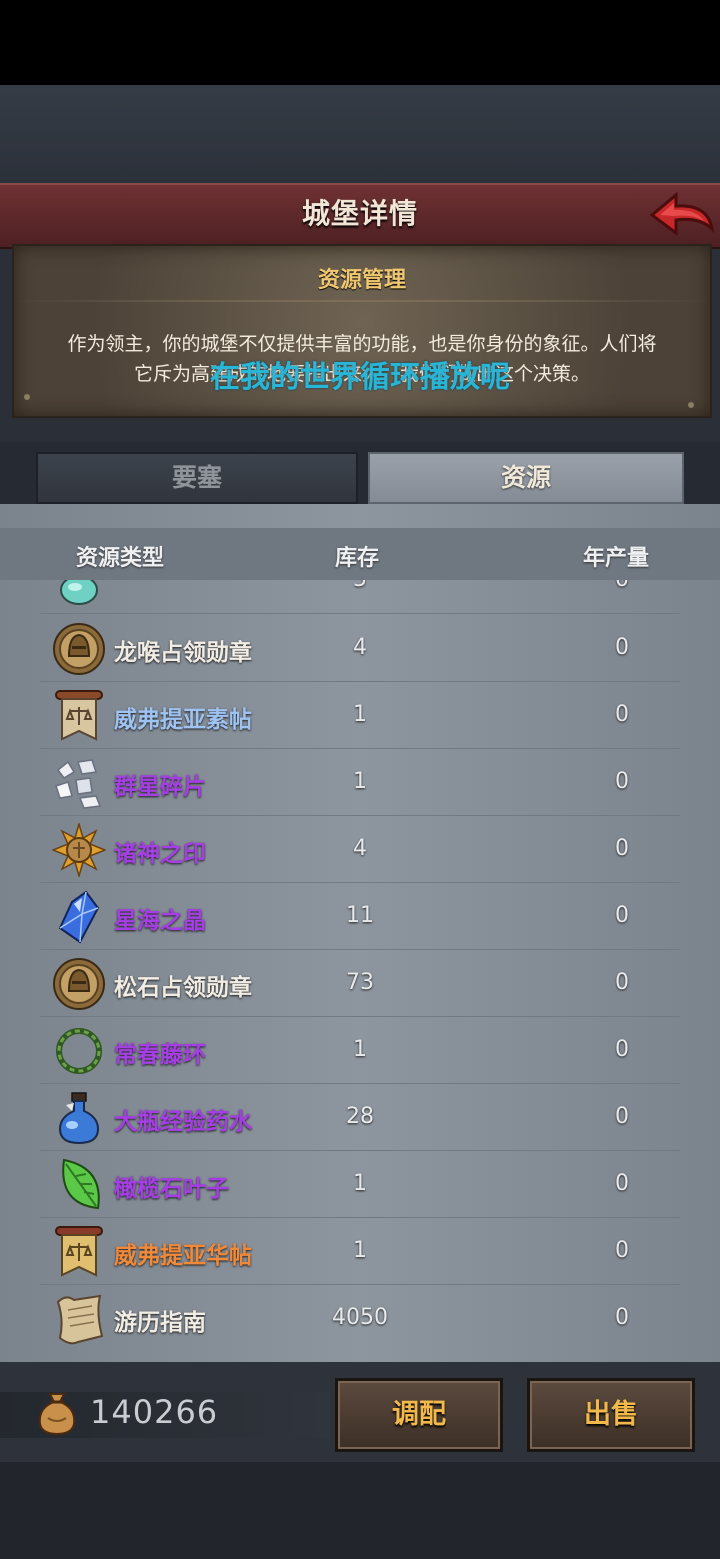 This screenshot has height=1559, width=720. Describe the element at coordinates (362, 301) in the screenshot. I see `divider` at that location.